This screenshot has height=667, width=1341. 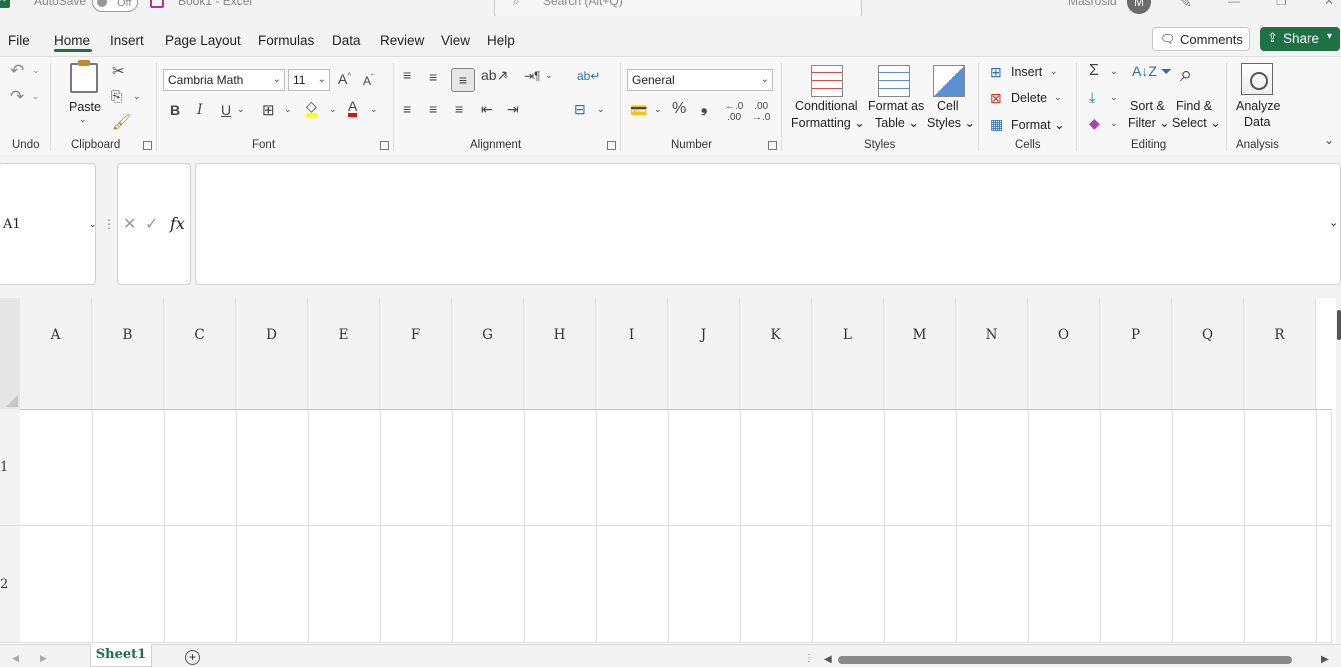 What do you see at coordinates (679, 109) in the screenshot?
I see `percent-icon: %` at bounding box center [679, 109].